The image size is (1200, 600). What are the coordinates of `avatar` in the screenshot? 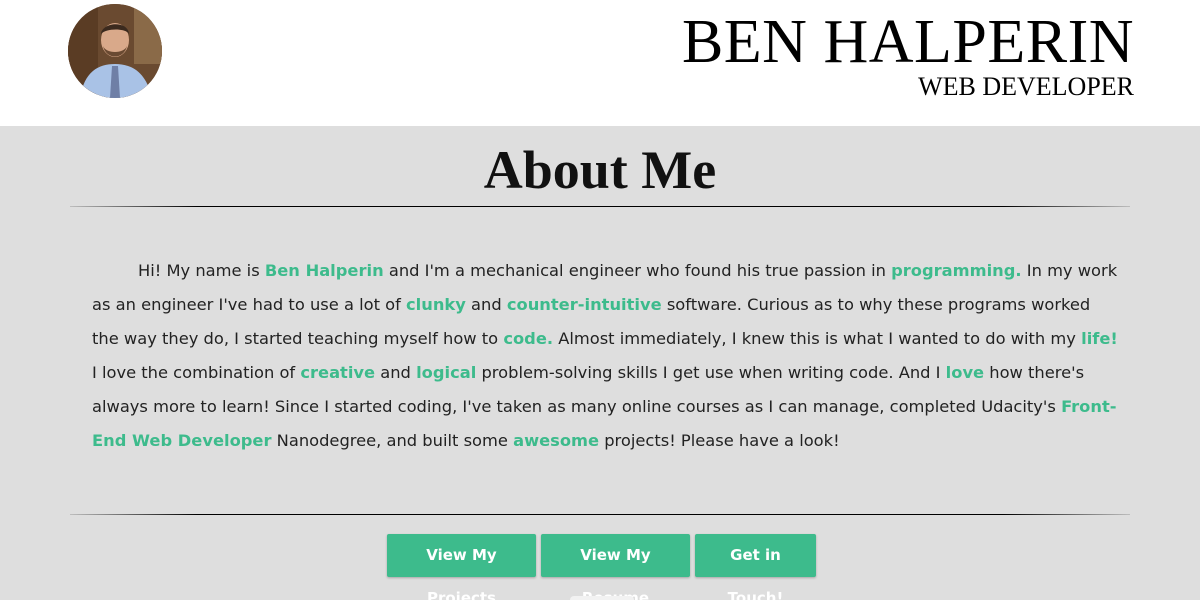 It's located at (115, 51).